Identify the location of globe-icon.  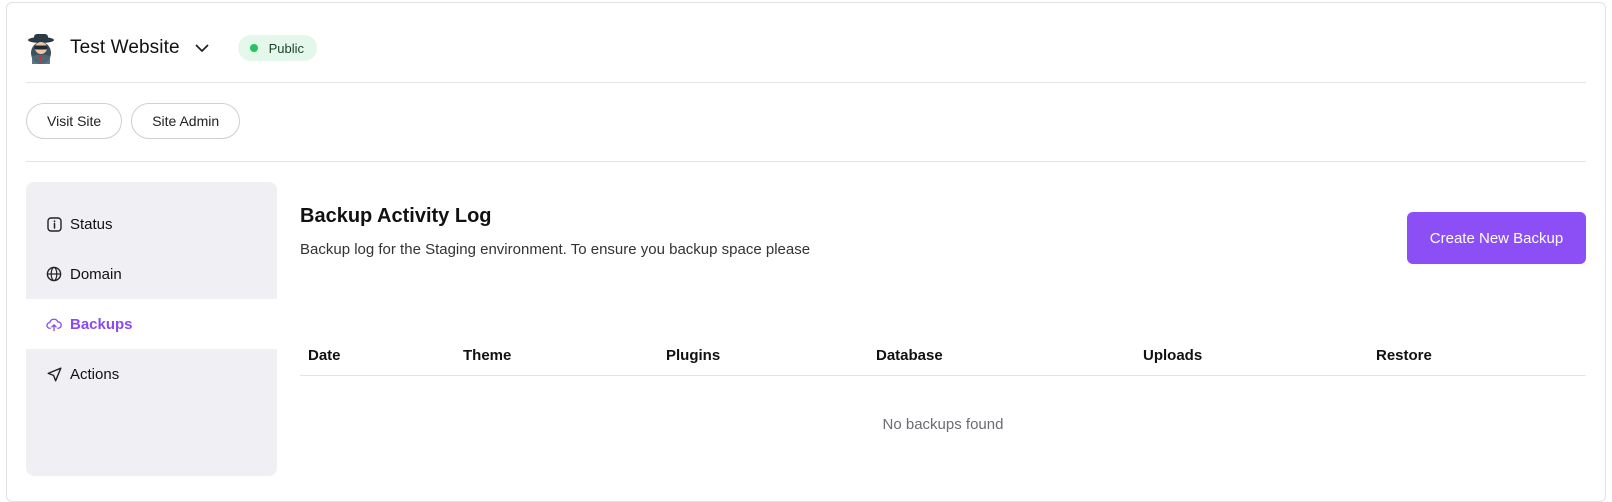
(54, 274).